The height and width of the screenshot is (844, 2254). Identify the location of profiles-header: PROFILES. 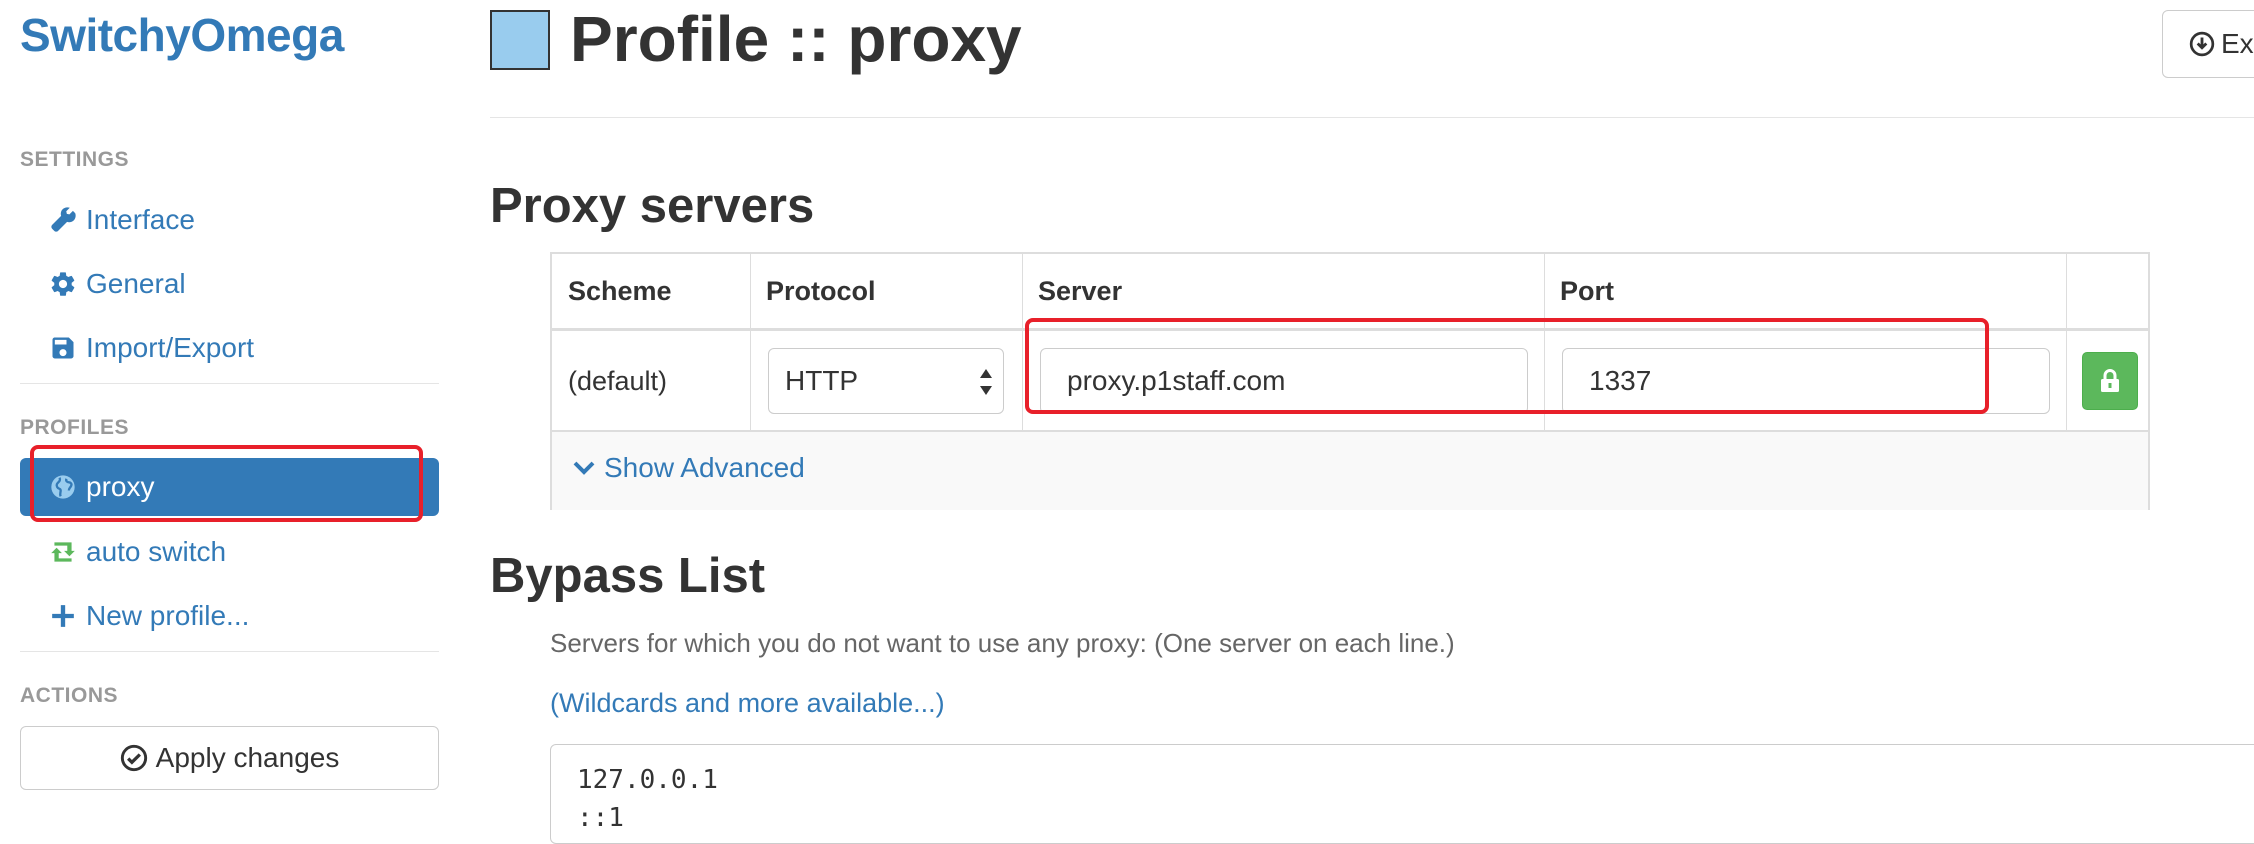
(75, 427).